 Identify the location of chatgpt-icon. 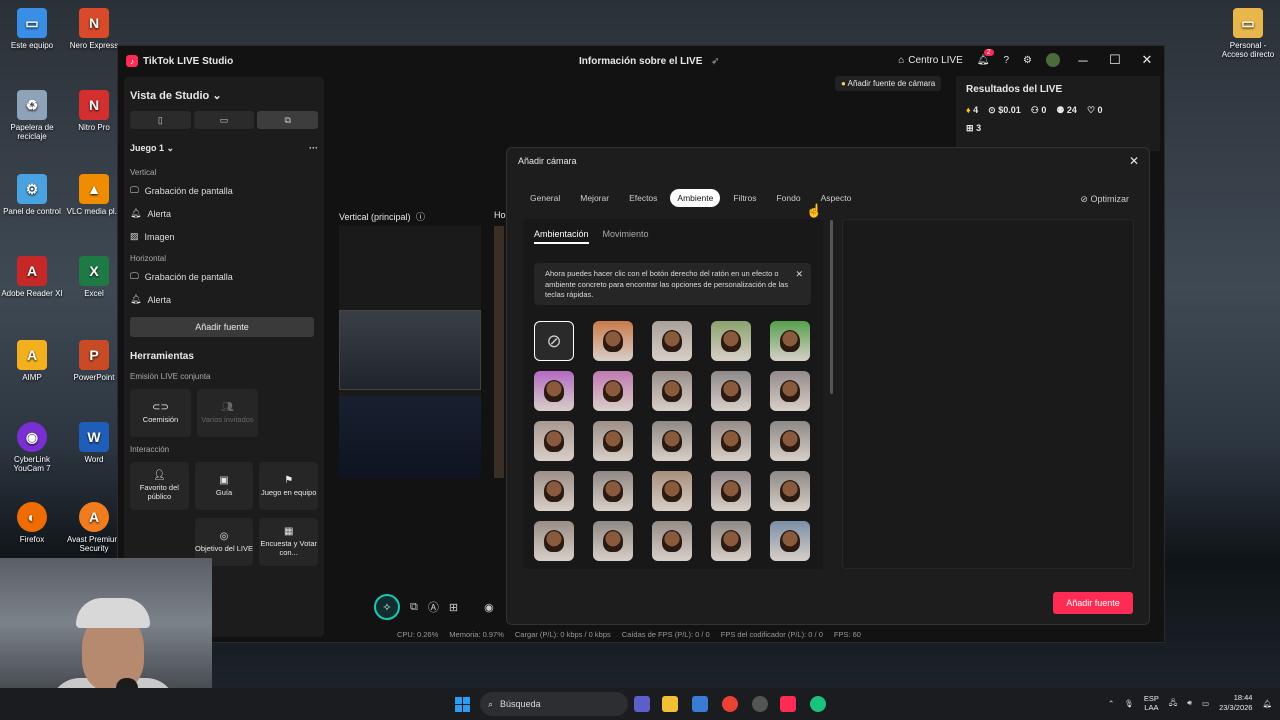
(818, 704).